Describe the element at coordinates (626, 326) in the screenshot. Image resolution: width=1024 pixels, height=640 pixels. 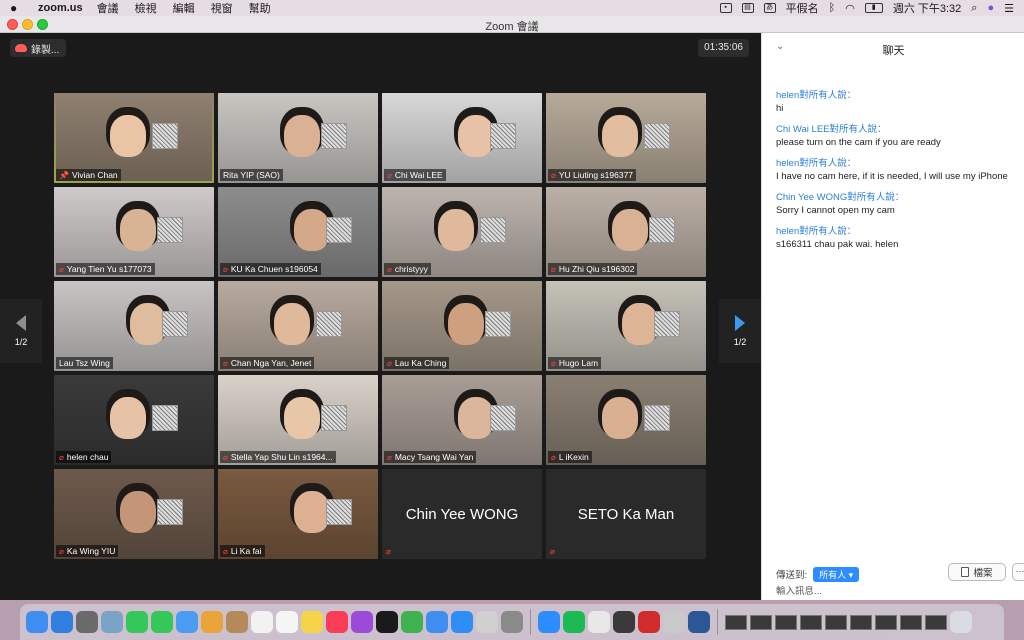
I see `participant-tile: ⌀ Hugo Lam` at that location.